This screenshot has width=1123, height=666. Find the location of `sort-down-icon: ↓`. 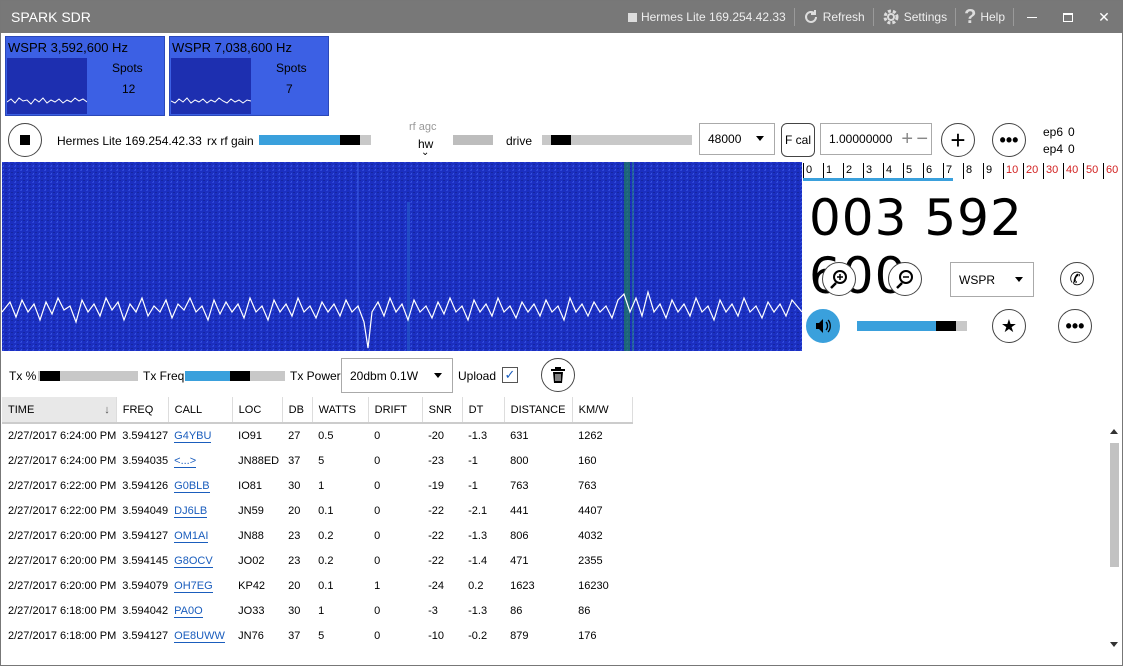

sort-down-icon: ↓ is located at coordinates (107, 410).